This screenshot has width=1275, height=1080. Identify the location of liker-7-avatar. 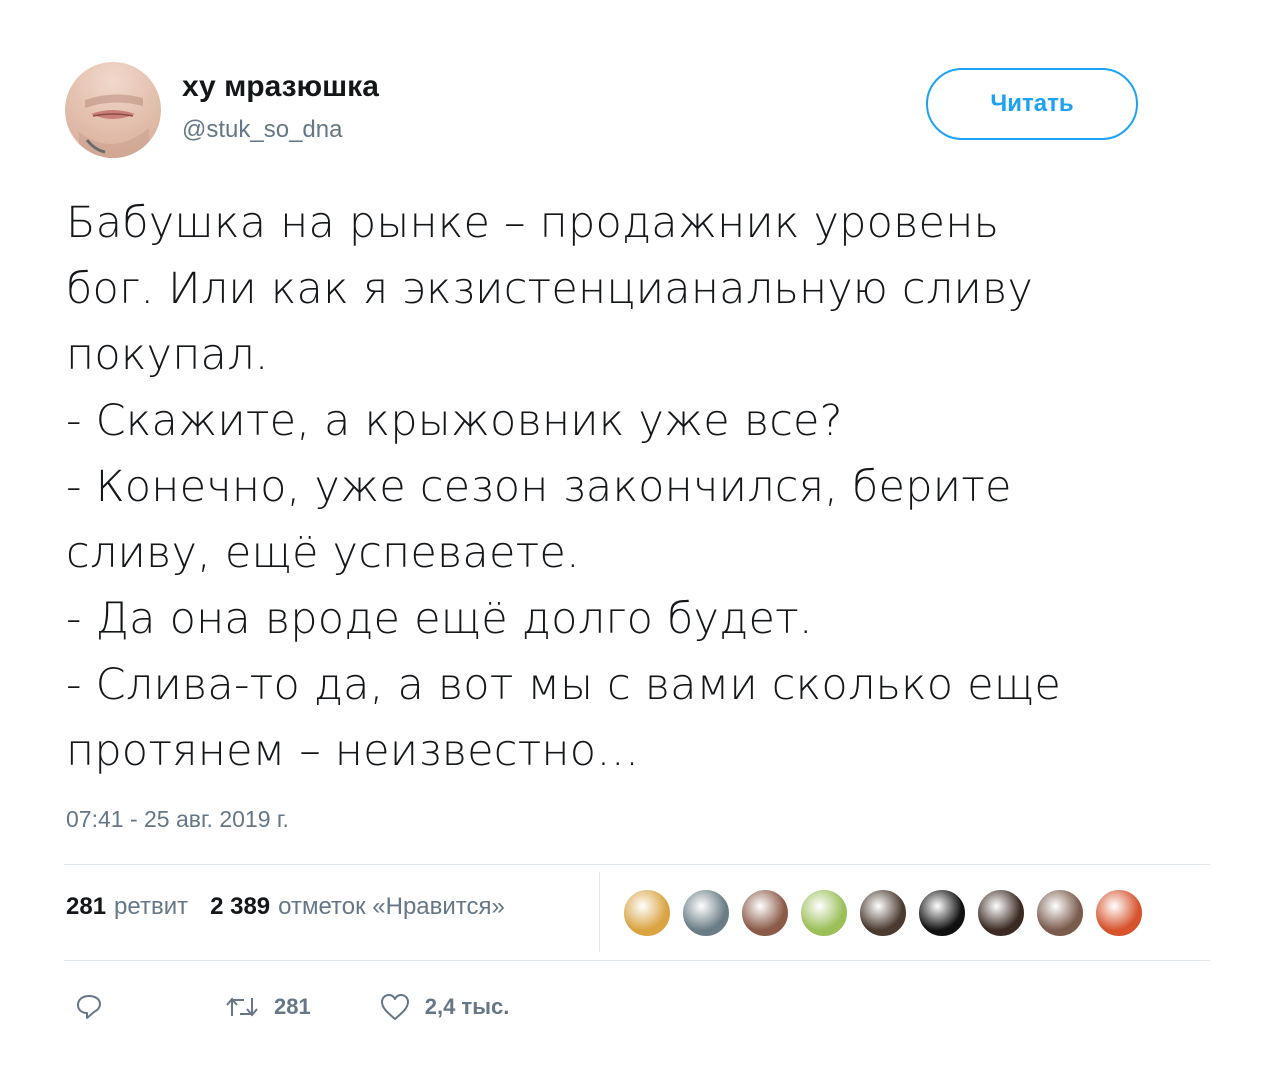
(1001, 913).